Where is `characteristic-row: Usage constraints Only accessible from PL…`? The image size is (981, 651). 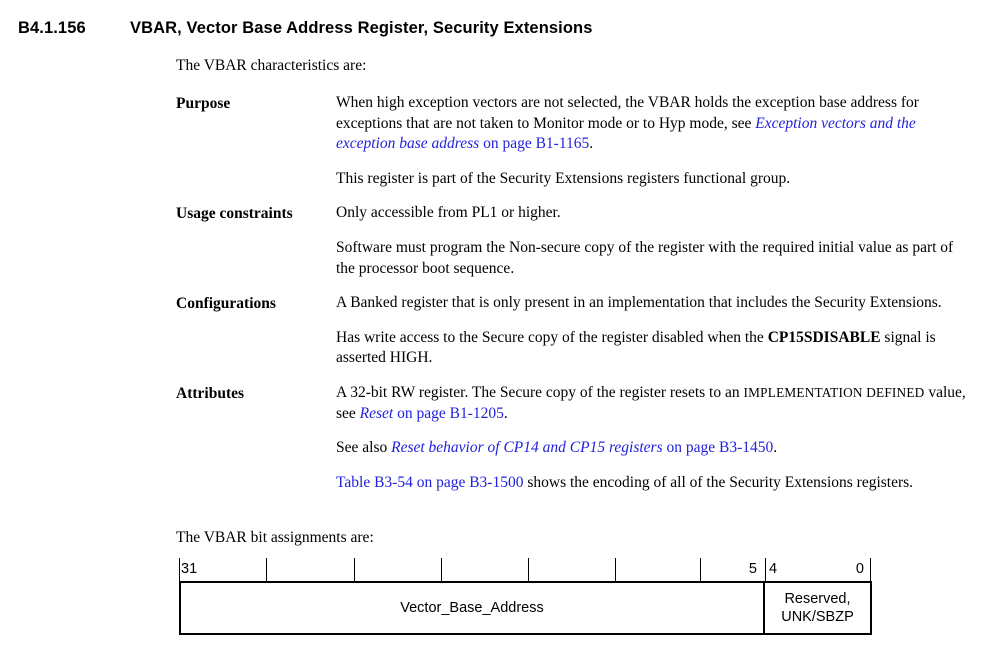
characteristic-row: Usage constraints Only accessible from PL… is located at coordinates (571, 241).